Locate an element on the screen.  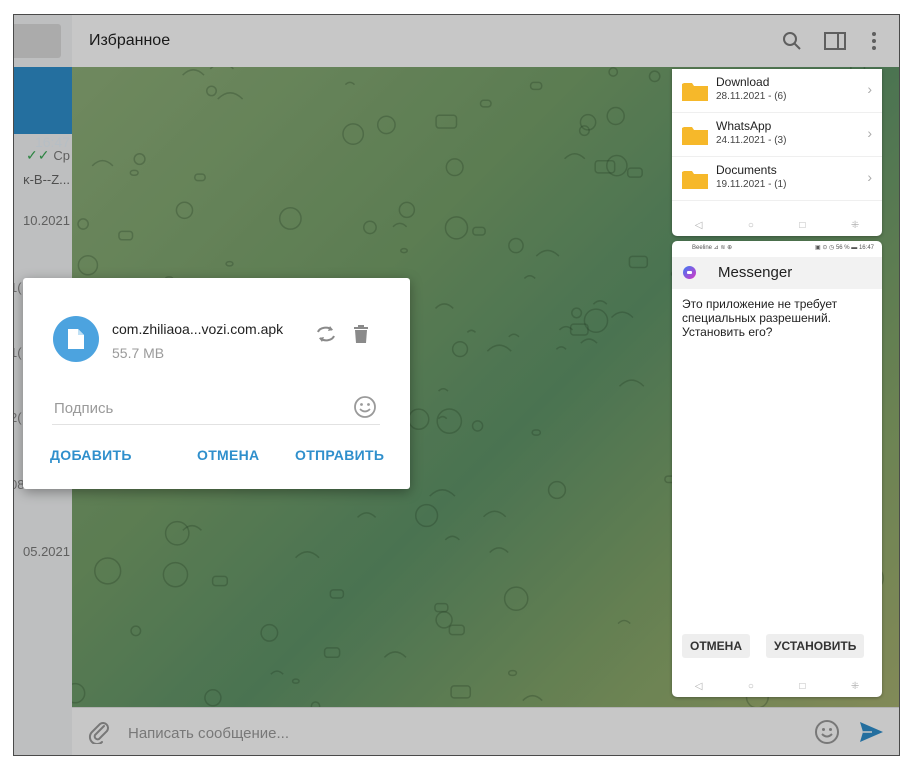
file-name: com.zhiliaoa...vozi.com.apk is located at coordinates (198, 329).